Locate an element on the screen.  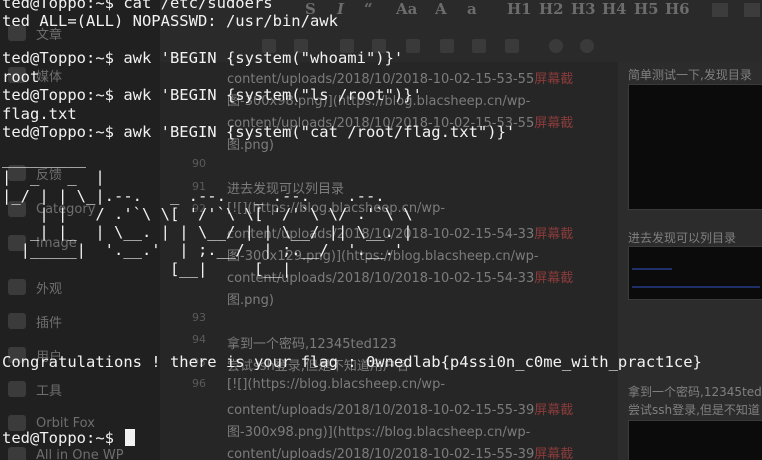
terminal-line: ted ALL=(ALL) NOPASSWD: /usr/bin/awk is located at coordinates (170, 21).